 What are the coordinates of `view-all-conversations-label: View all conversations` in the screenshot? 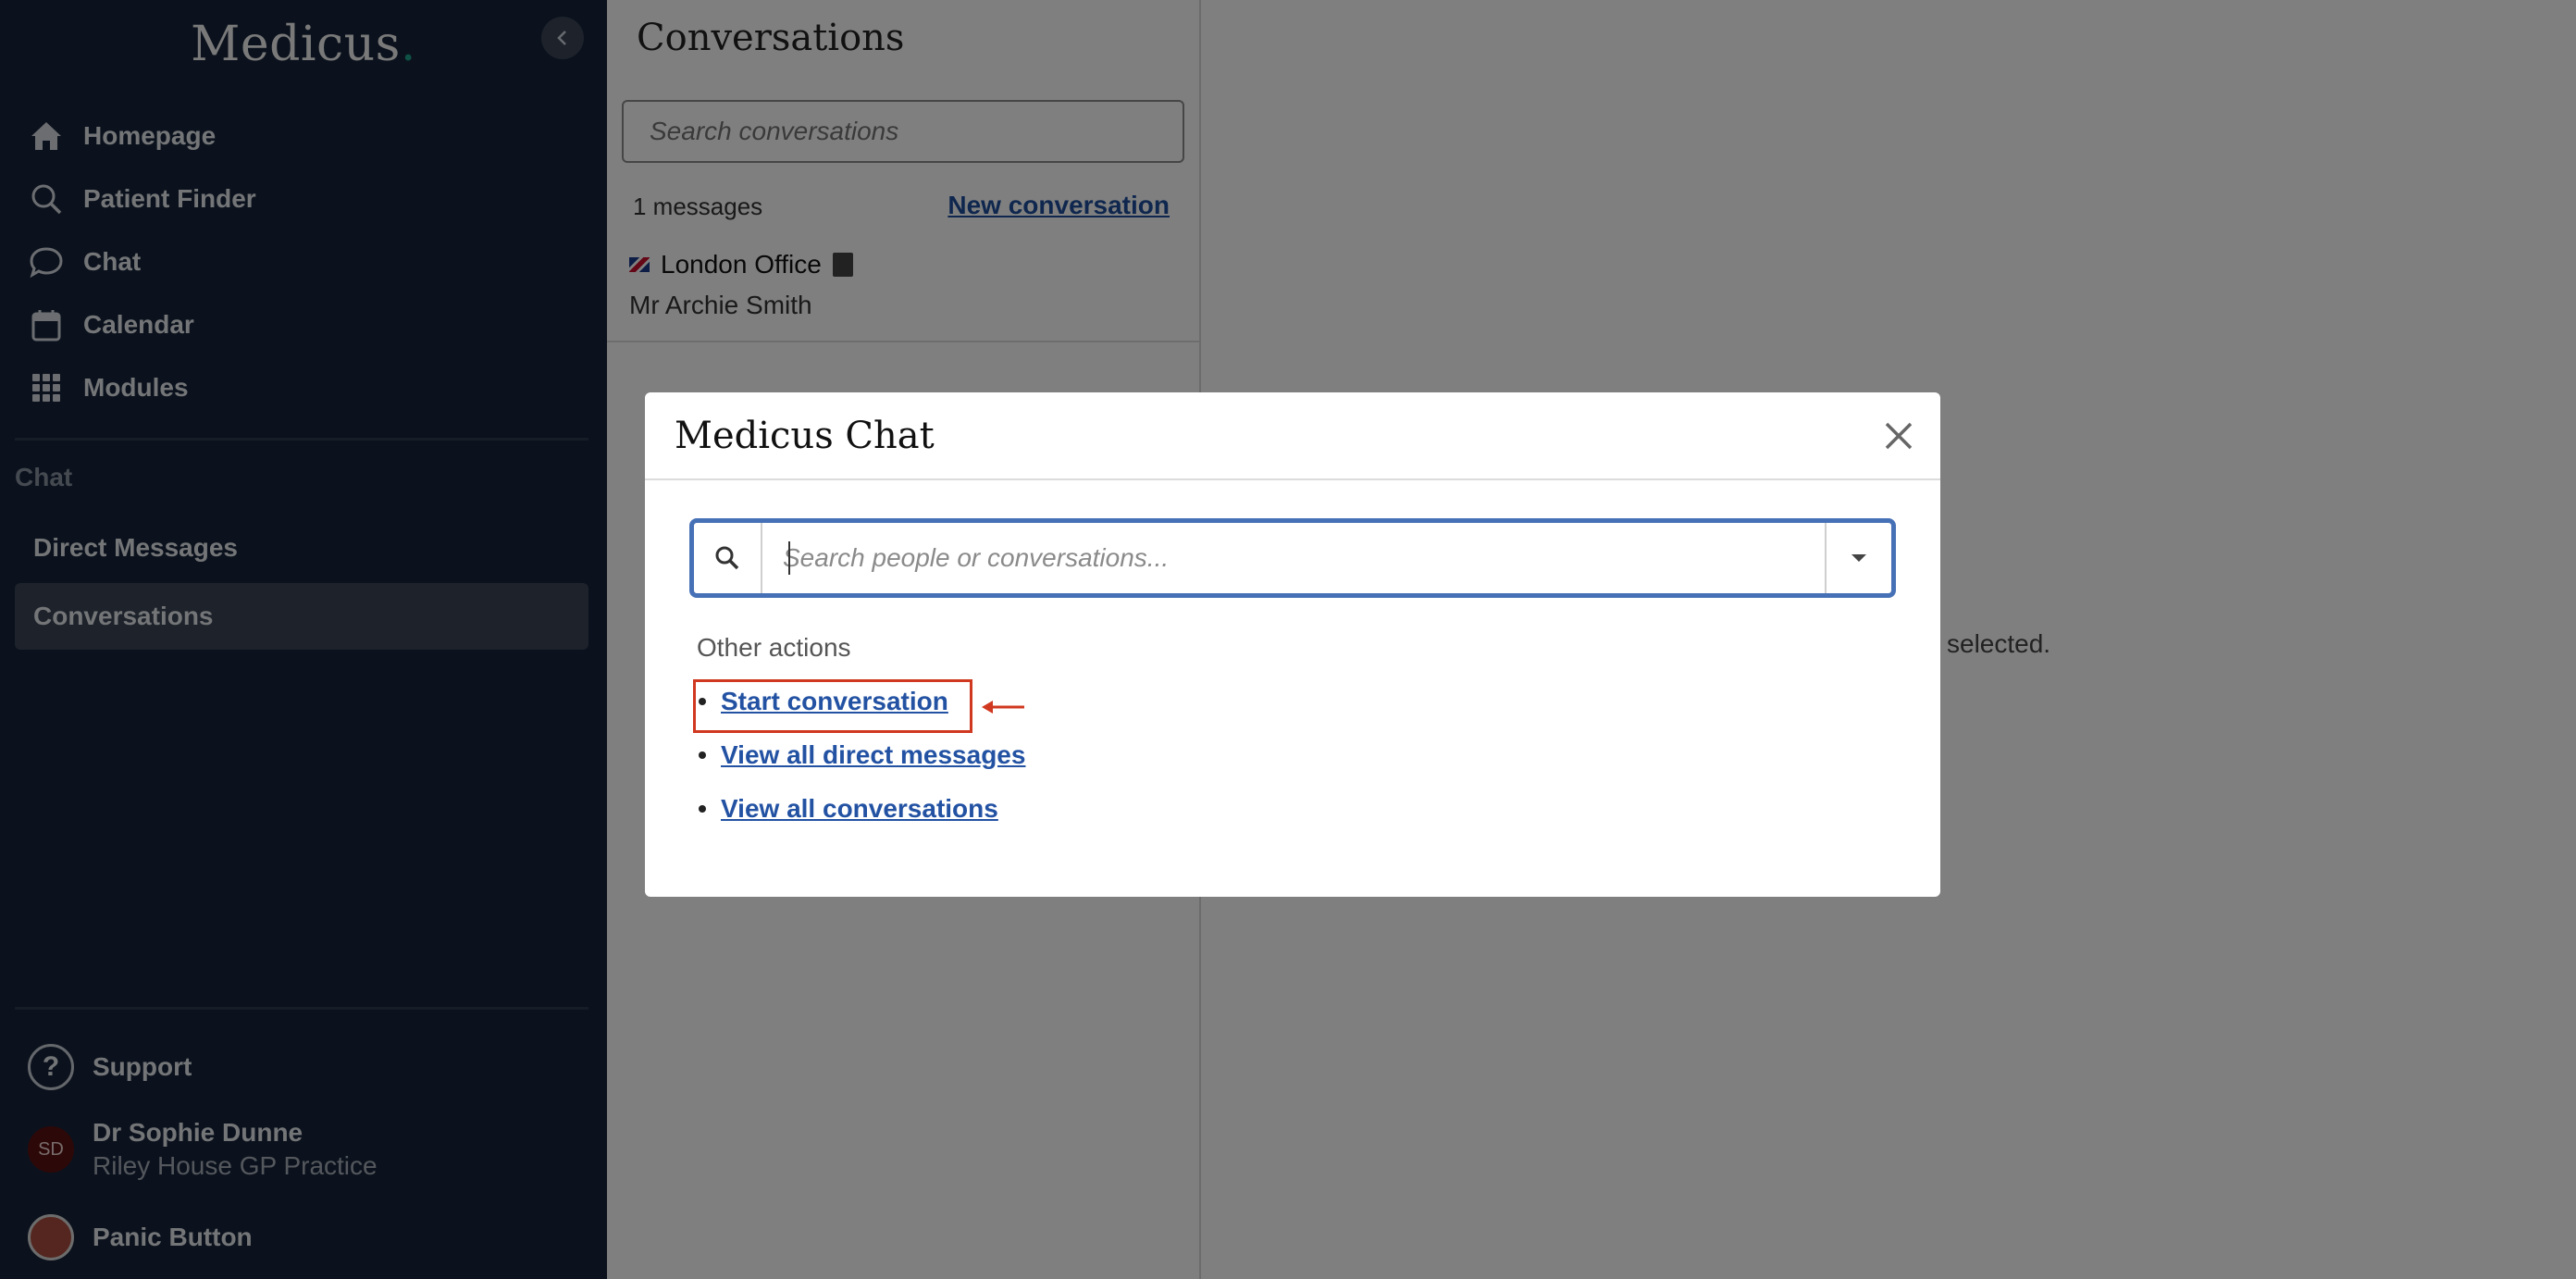 It's located at (860, 808).